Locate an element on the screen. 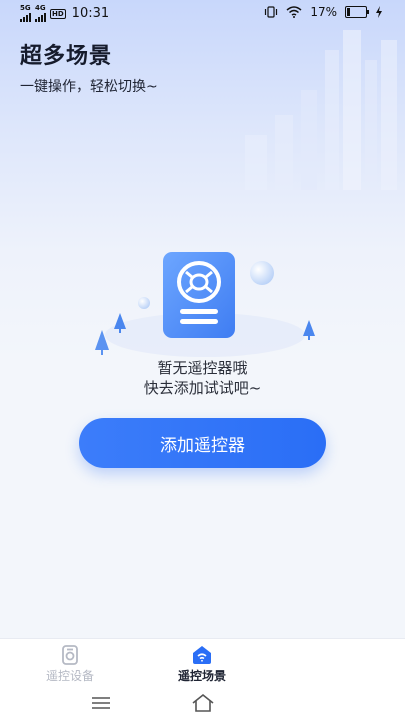  tab-remote-scenes: 遥控场景 is located at coordinates (202, 664).